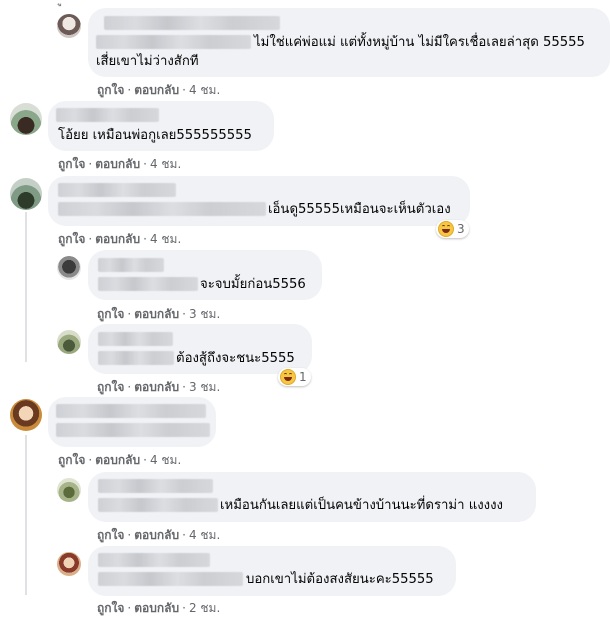 Image resolution: width=610 pixels, height=618 pixels. I want to click on comment-text: จะจบมั้ยก่อน5556, so click(253, 284).